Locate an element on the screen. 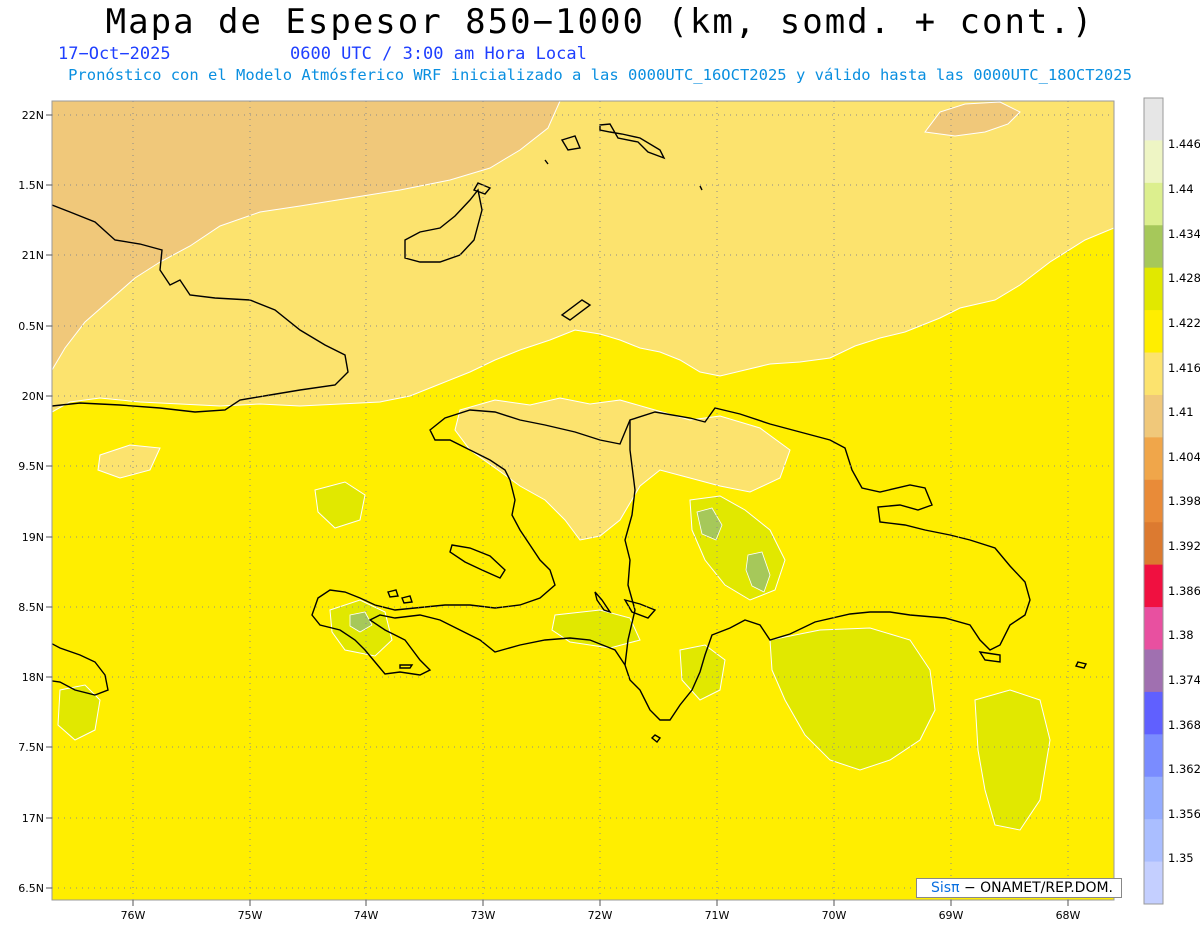 This screenshot has height=927, width=1200. colorbar-label: 1.368 is located at coordinates (1184, 725).